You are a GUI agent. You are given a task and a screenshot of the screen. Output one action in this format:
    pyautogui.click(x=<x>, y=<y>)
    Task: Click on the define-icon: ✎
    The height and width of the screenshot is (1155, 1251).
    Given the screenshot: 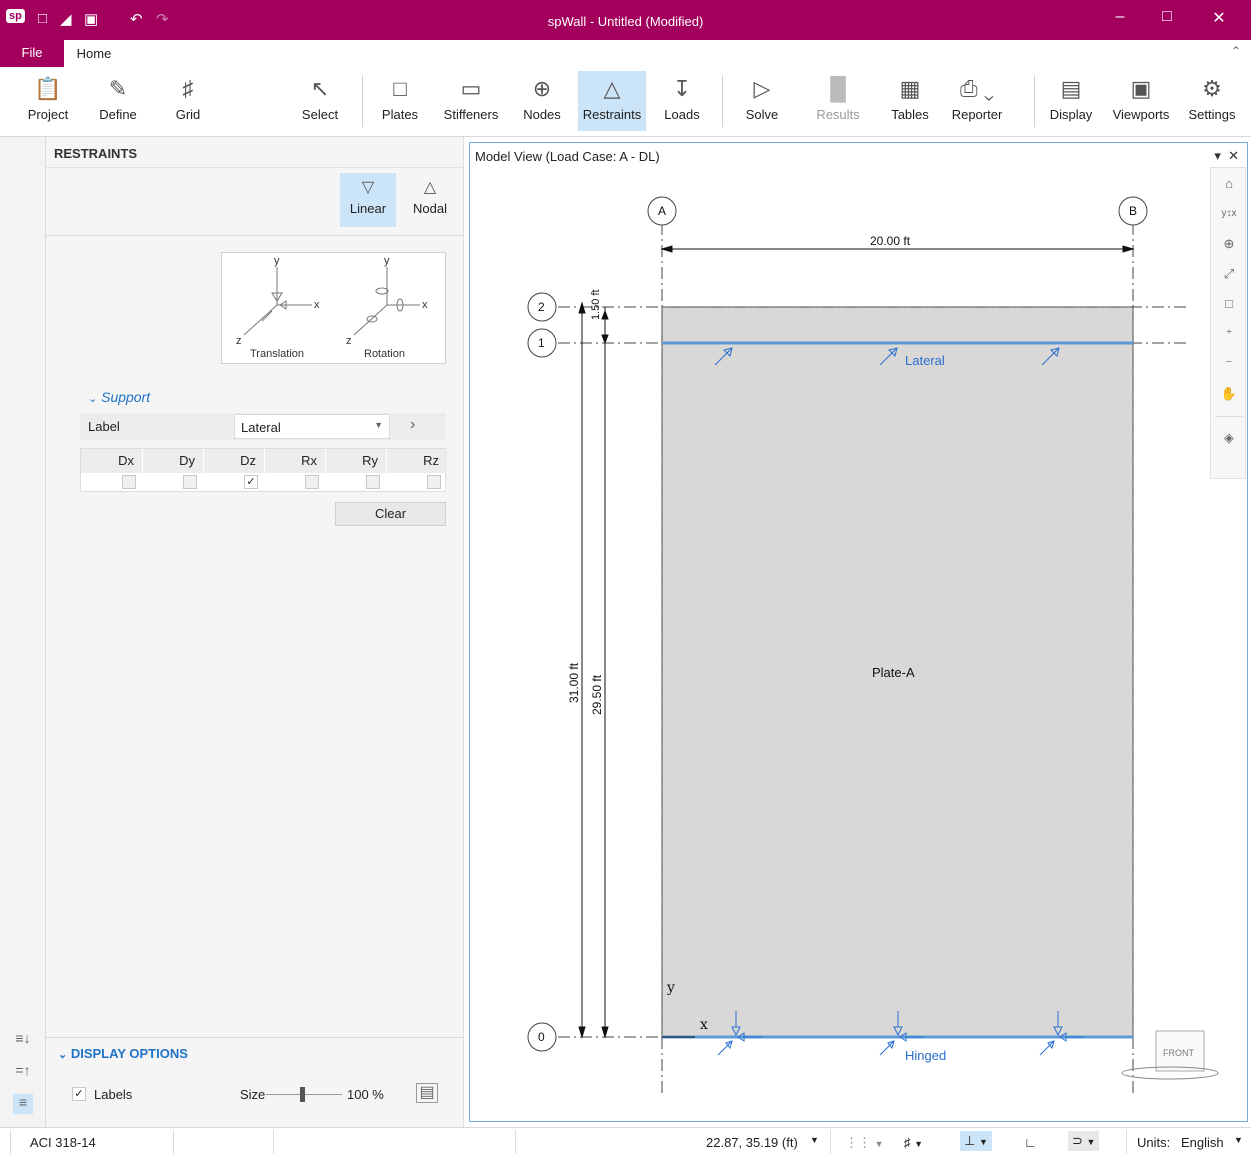 What is the action you would take?
    pyautogui.click(x=118, y=88)
    